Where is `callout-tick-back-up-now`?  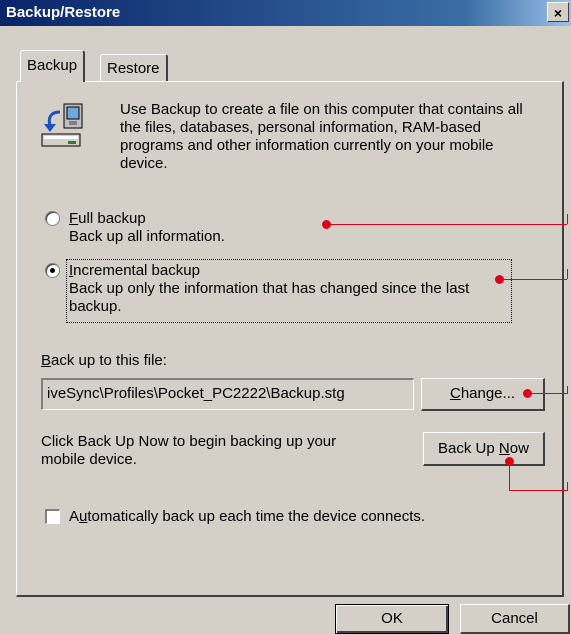
callout-tick-back-up-now is located at coordinates (567, 486).